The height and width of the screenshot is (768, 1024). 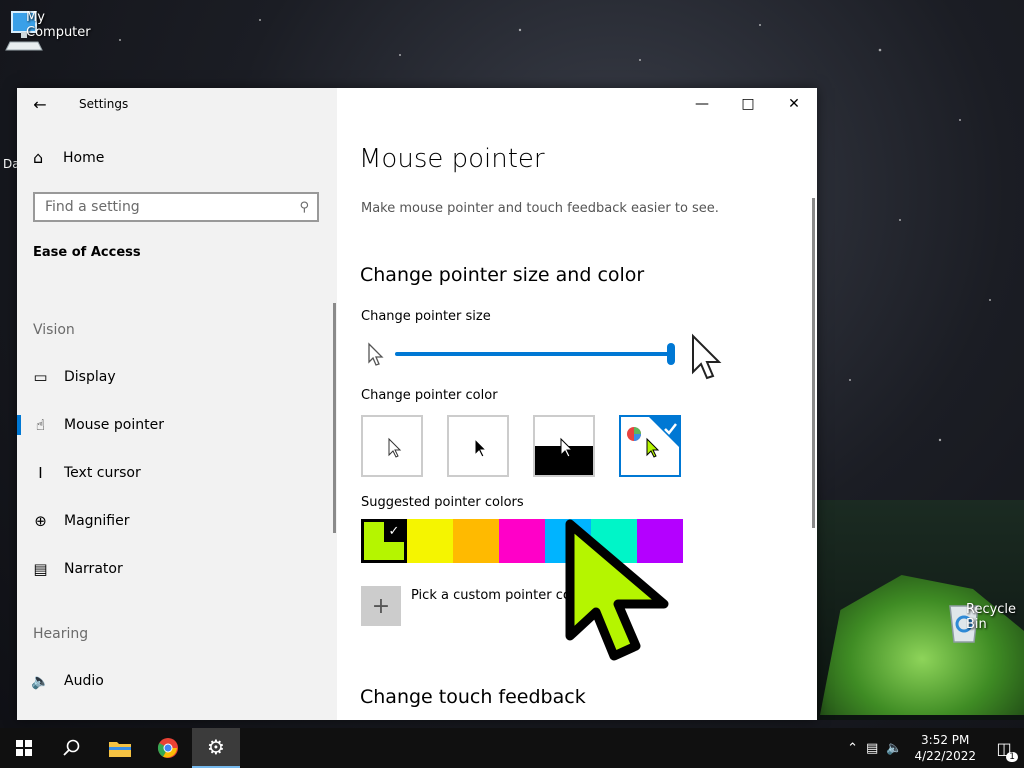 I want to click on search-input: Find a setting ⚲, so click(x=176, y=207).